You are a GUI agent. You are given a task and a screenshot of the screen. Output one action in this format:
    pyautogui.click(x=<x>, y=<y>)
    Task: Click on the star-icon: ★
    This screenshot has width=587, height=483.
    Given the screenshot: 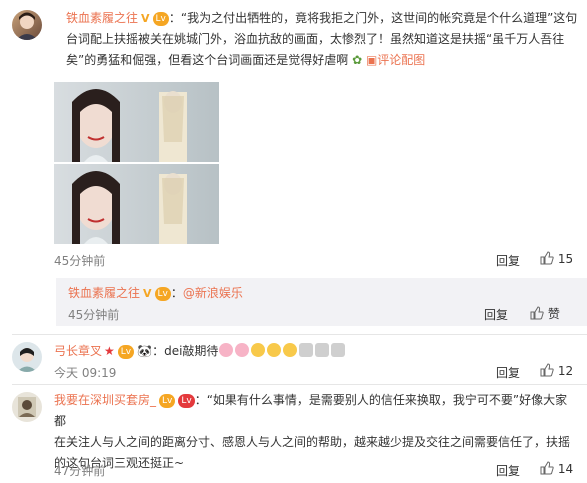 What is the action you would take?
    pyautogui.click(x=109, y=351)
    